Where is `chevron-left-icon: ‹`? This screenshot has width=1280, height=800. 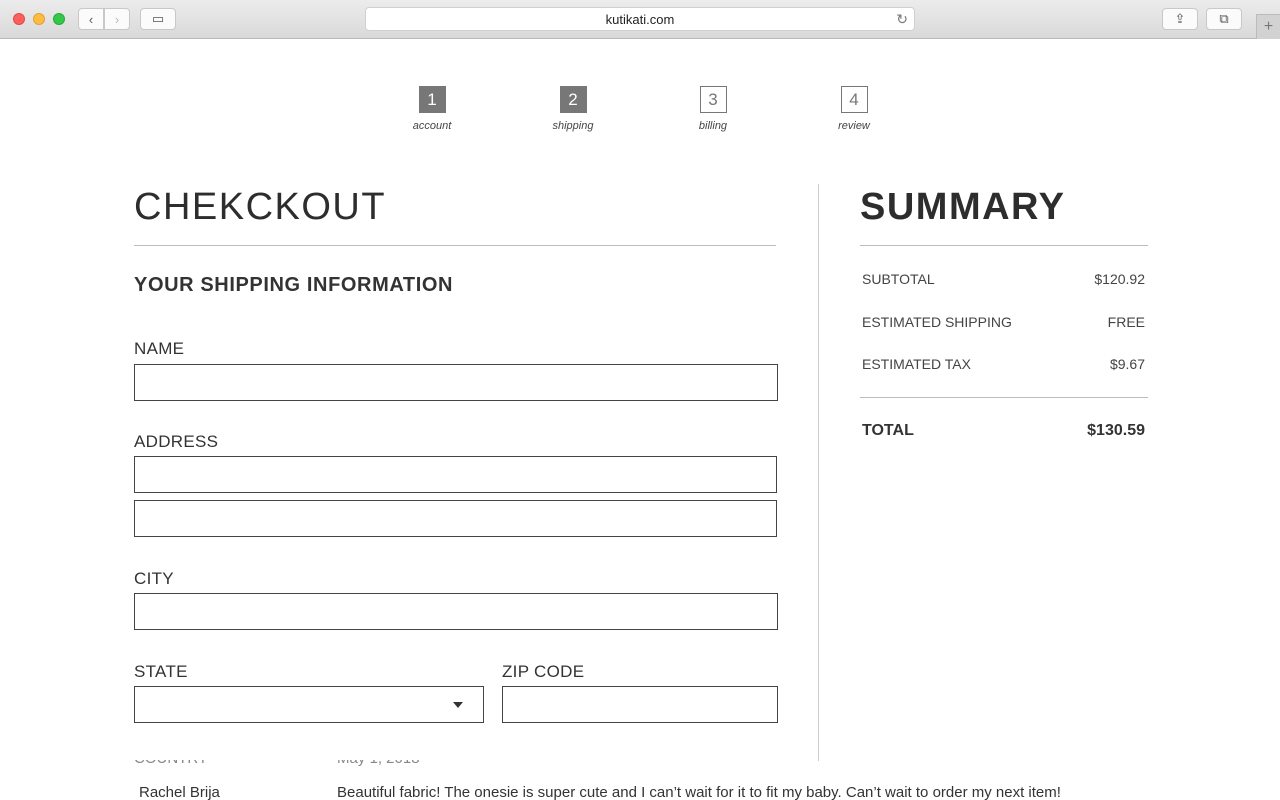 chevron-left-icon: ‹ is located at coordinates (91, 19).